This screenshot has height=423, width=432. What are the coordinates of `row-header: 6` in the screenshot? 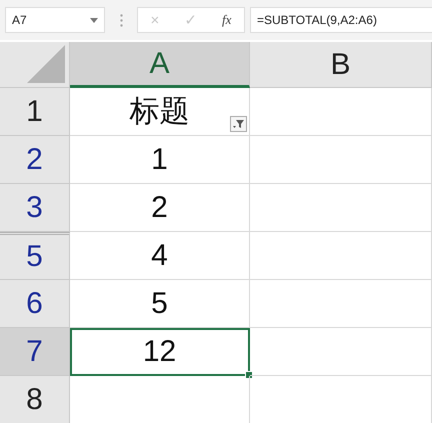 It's located at (35, 304).